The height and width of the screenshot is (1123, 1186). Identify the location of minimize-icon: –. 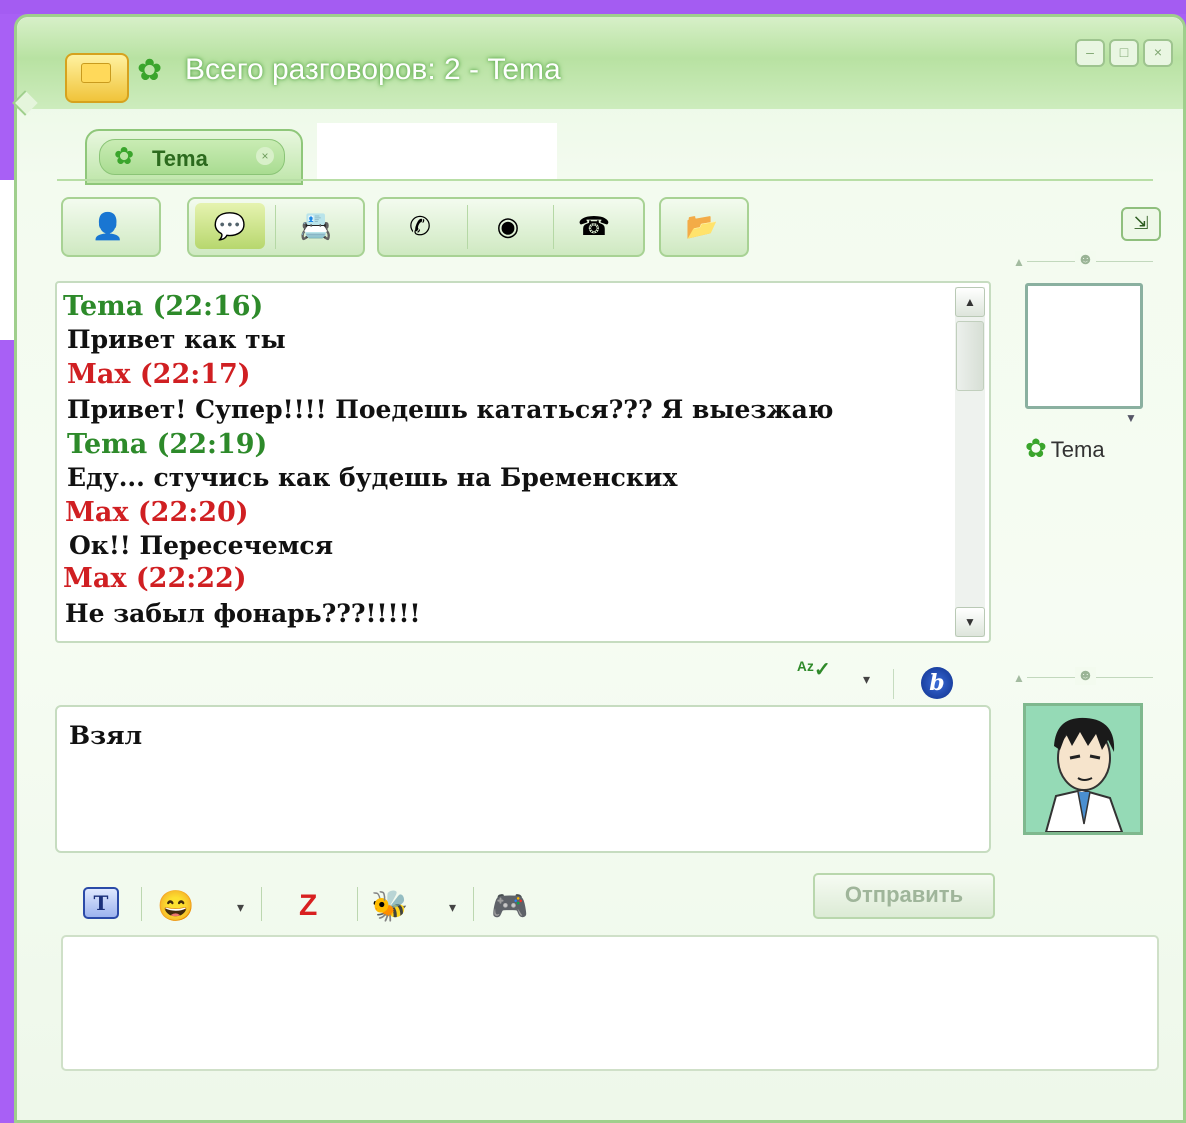
(1090, 53).